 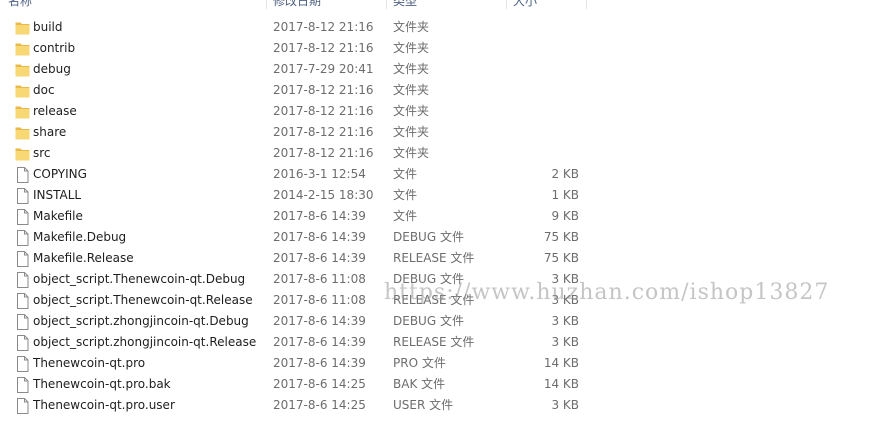 I want to click on file-name: build, so click(x=48, y=27).